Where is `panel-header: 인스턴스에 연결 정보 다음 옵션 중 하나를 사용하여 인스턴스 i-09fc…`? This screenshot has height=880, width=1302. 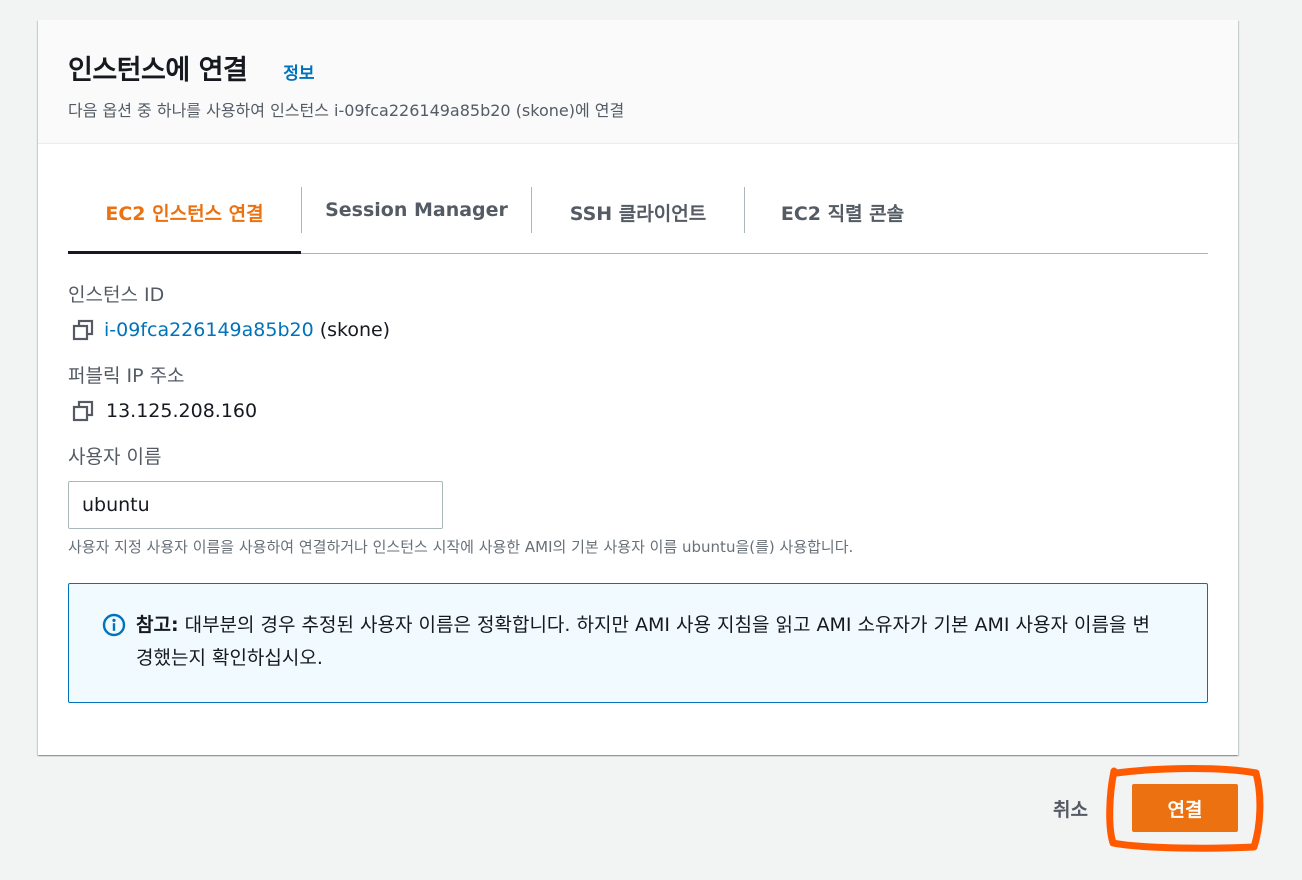 panel-header: 인스턴스에 연결 정보 다음 옵션 중 하나를 사용하여 인스턴스 i-09fc… is located at coordinates (638, 82).